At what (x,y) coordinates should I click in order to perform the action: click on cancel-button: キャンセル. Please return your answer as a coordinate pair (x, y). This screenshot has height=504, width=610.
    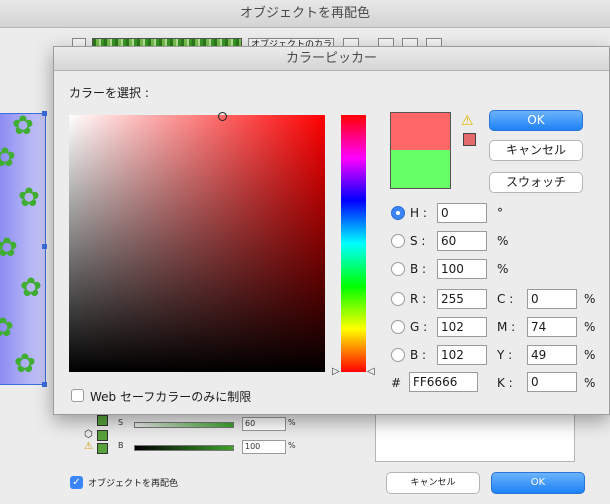
    Looking at the image, I should click on (536, 150).